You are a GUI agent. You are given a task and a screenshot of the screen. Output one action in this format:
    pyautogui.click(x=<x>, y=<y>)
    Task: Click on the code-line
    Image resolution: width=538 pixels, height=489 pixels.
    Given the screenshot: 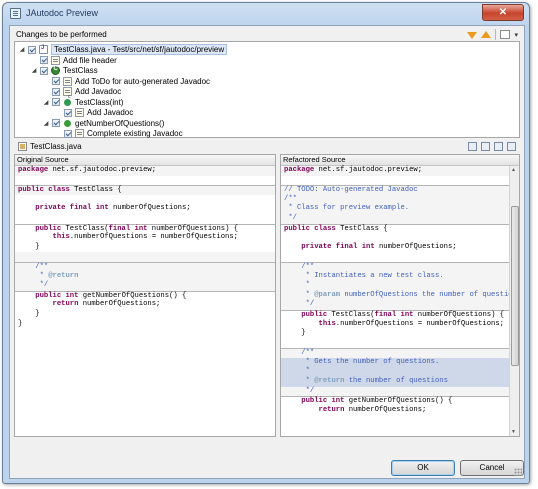 What is the action you would take?
    pyautogui.click(x=145, y=257)
    